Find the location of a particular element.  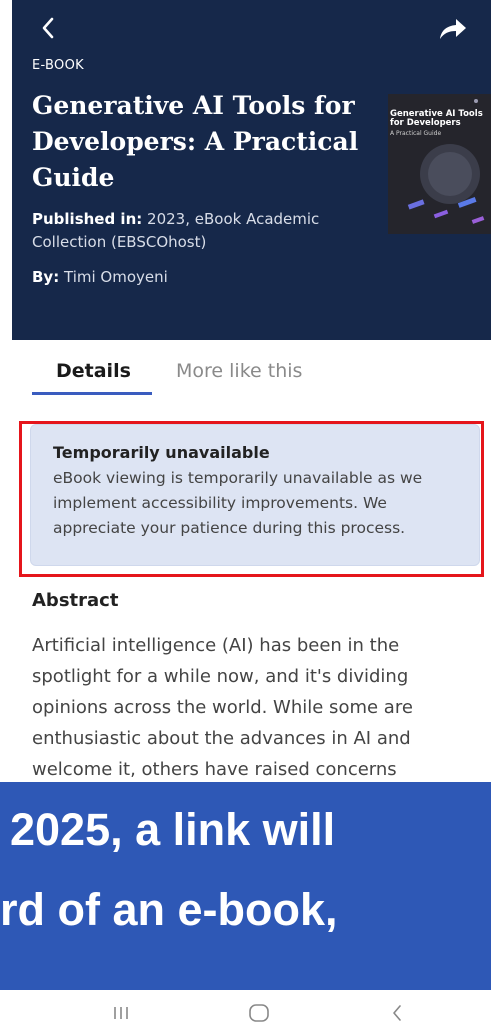

published-label: Published in: is located at coordinates (87, 219).